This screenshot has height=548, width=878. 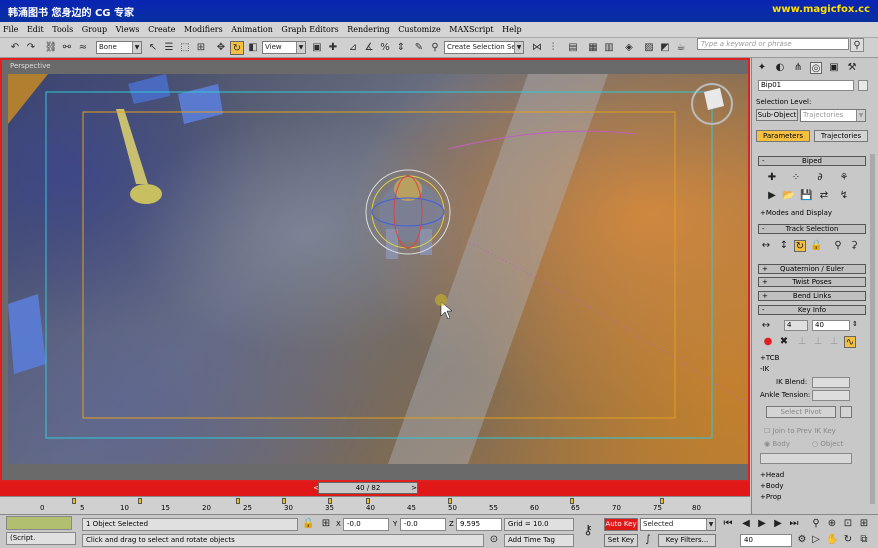 What do you see at coordinates (10, 29) in the screenshot?
I see `menu-file: File` at bounding box center [10, 29].